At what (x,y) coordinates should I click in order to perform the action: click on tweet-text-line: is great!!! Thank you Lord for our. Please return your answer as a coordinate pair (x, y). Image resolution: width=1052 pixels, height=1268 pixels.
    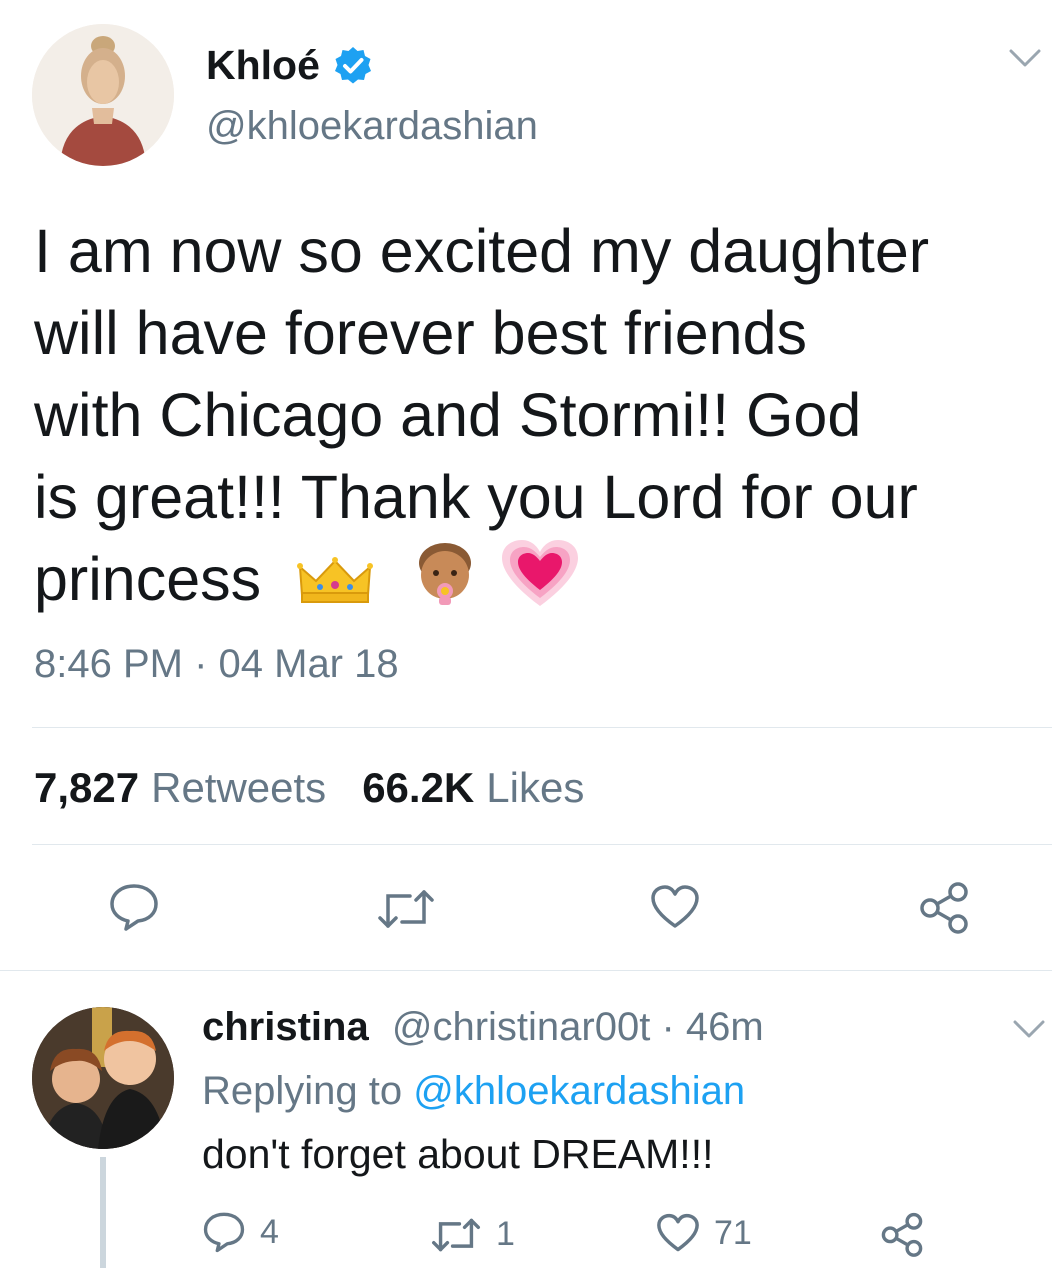
    Looking at the image, I should click on (476, 497).